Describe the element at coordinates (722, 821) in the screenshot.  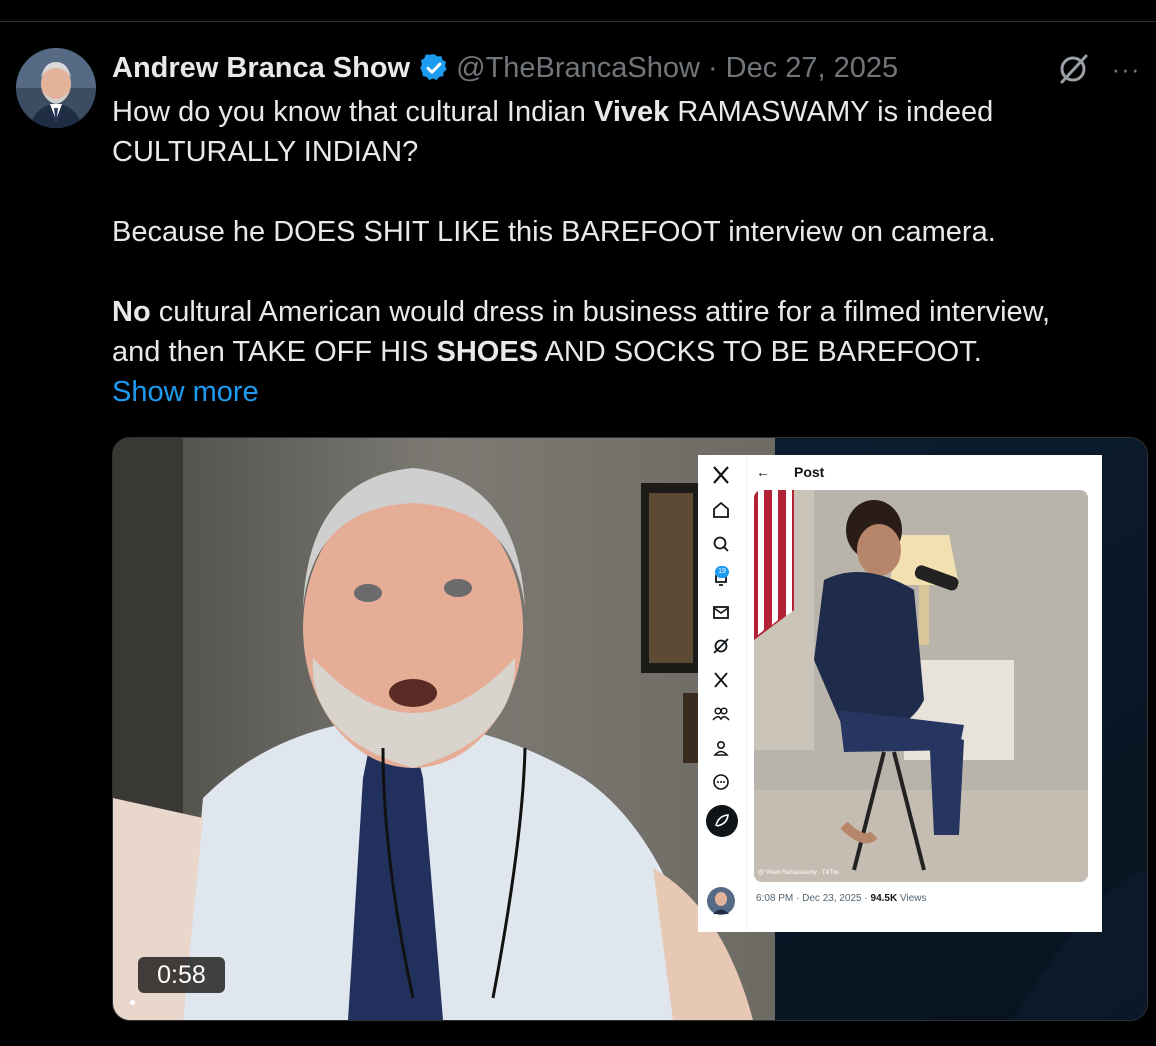
I see `compose-icon` at that location.